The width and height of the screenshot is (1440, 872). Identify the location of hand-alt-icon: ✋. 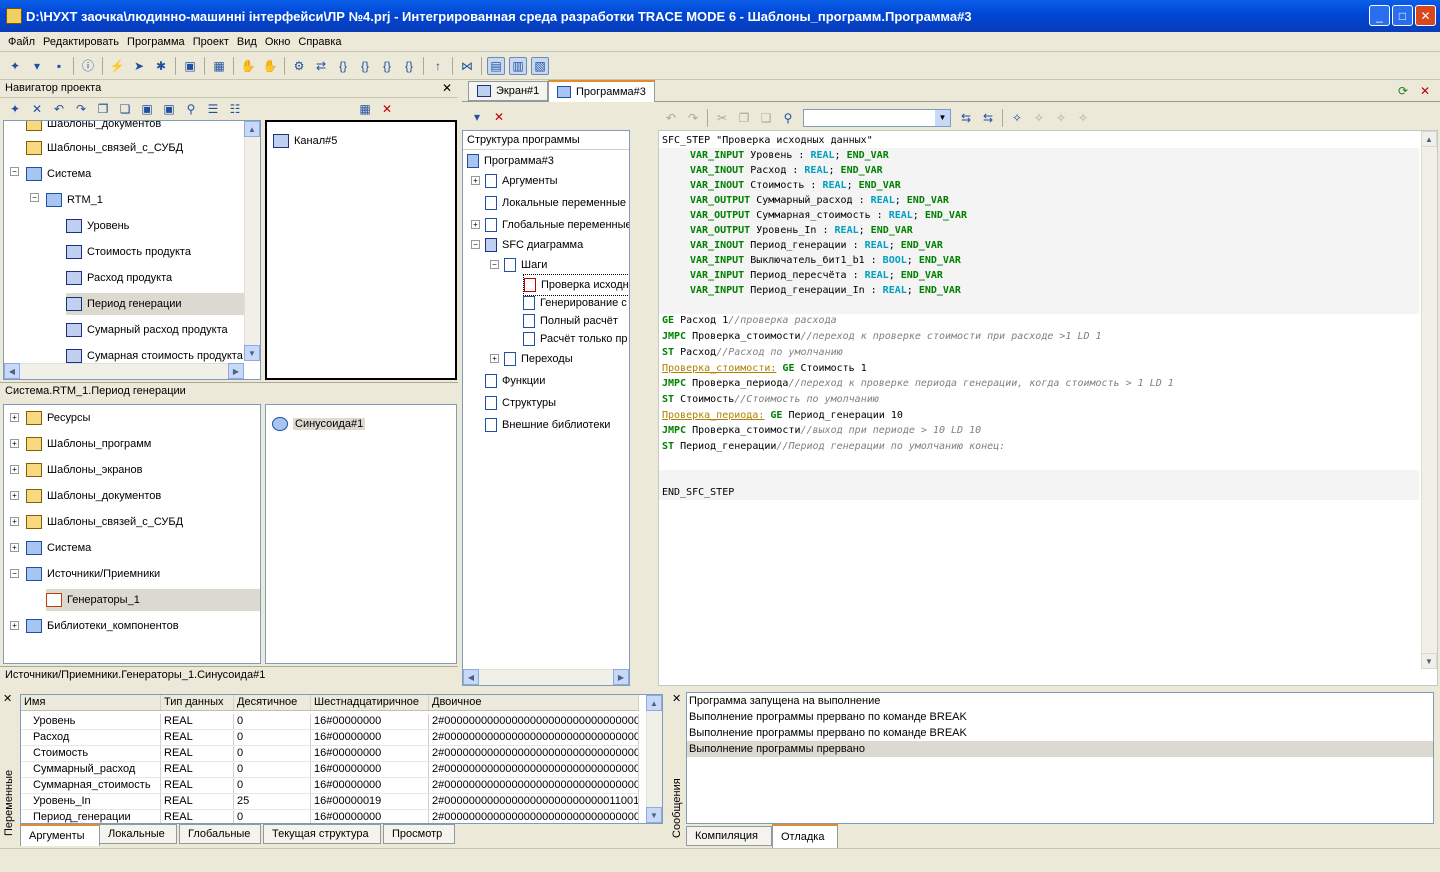
(270, 66).